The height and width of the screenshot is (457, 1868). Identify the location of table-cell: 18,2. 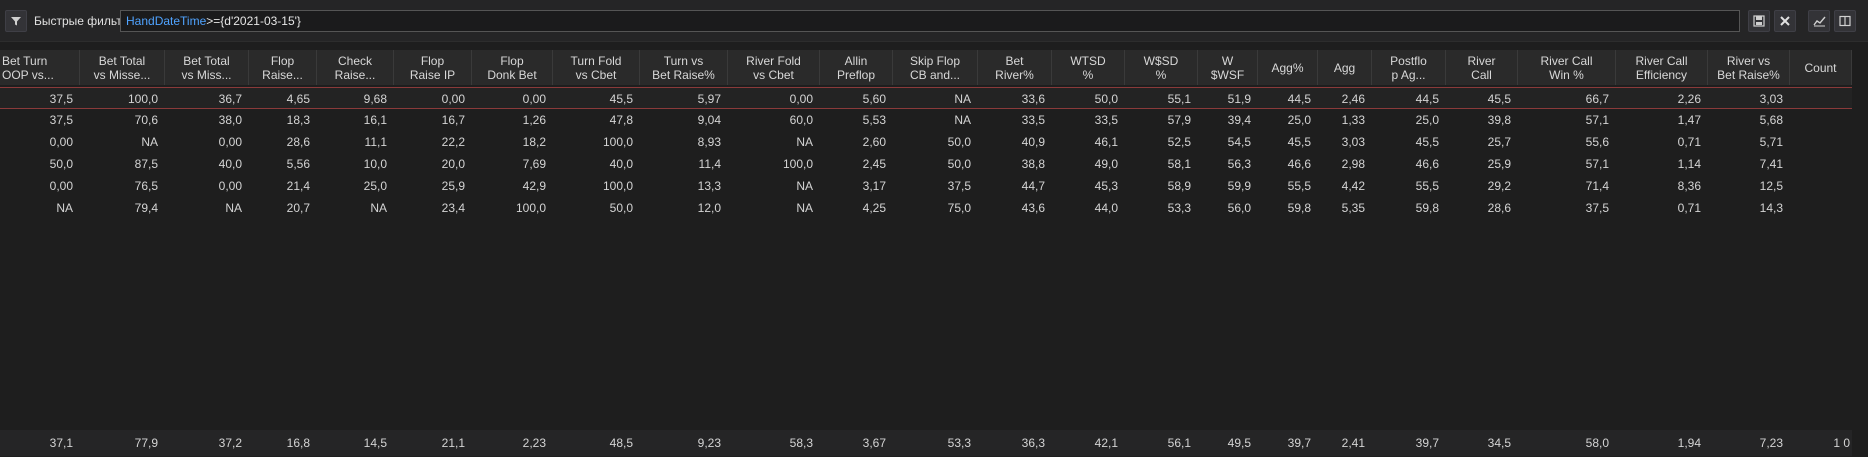
(534, 142).